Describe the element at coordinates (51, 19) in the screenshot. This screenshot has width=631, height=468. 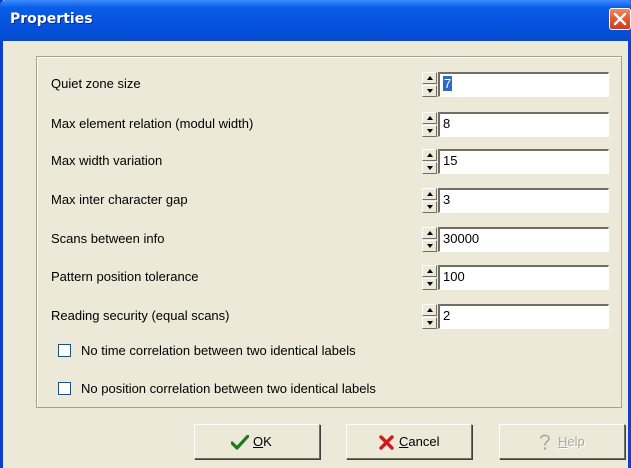
I see `window-title: Properties` at that location.